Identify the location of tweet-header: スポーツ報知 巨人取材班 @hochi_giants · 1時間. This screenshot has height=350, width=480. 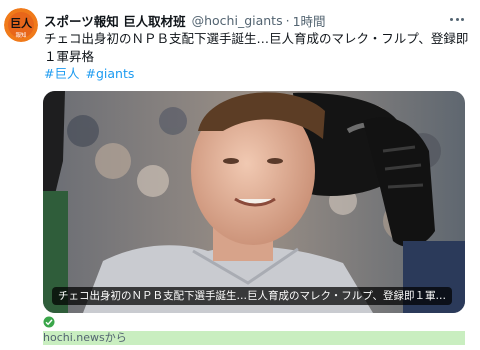
(247, 20).